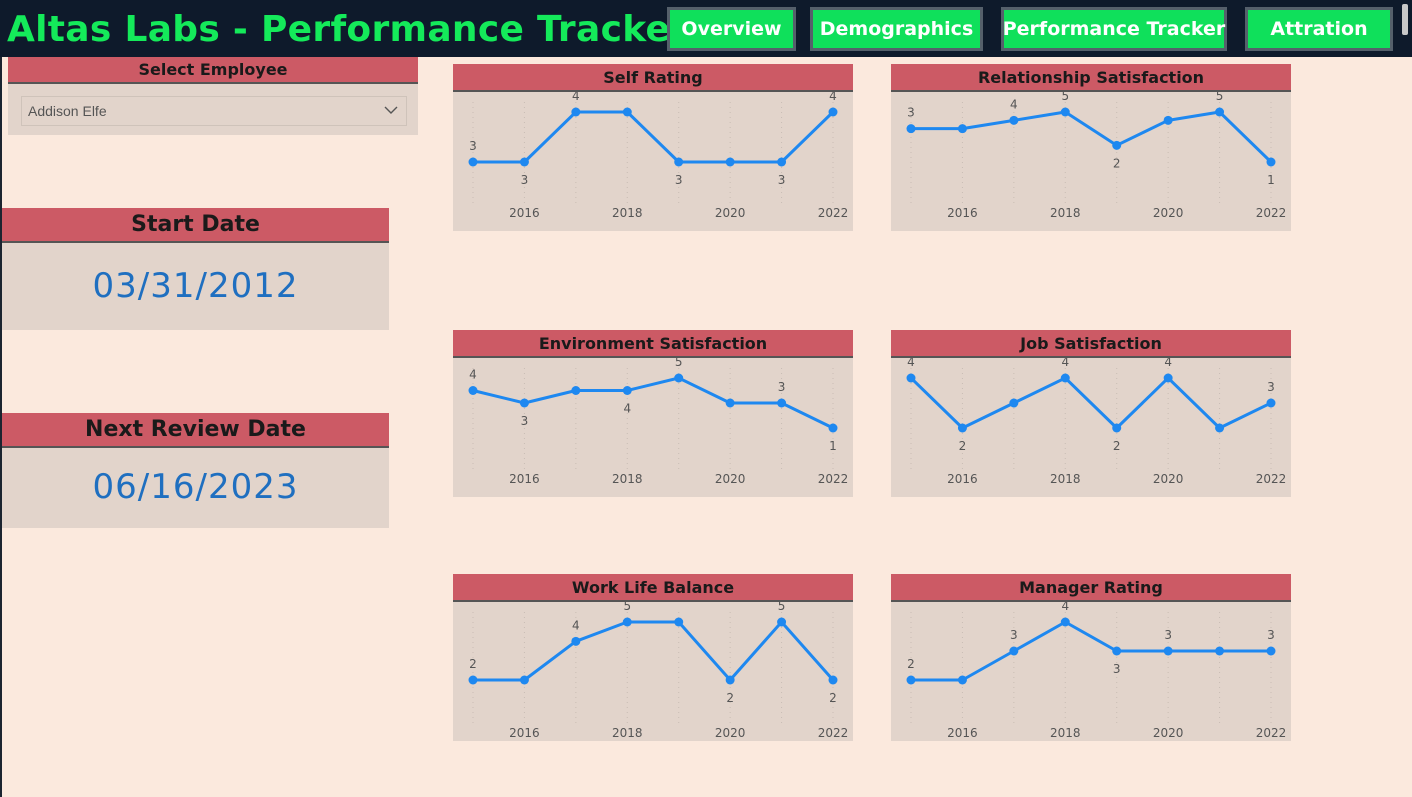 Image resolution: width=1412 pixels, height=797 pixels. What do you see at coordinates (654, 137) in the screenshot?
I see `series-line` at bounding box center [654, 137].